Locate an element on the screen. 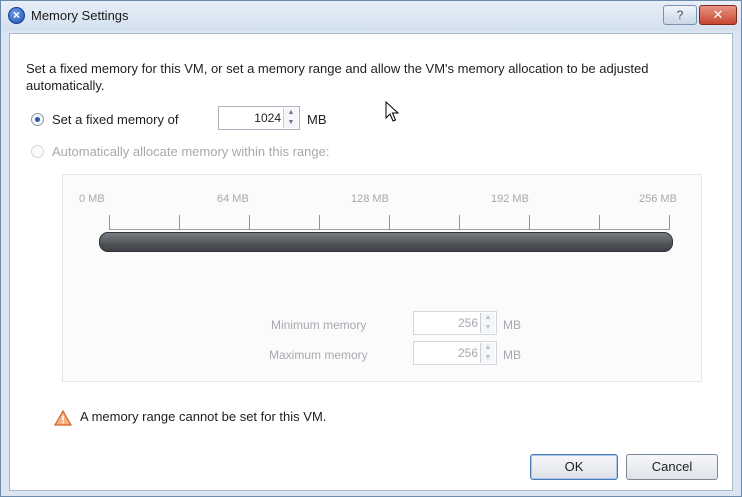  minimum-memory-label: Minimum memory is located at coordinates (319, 325).